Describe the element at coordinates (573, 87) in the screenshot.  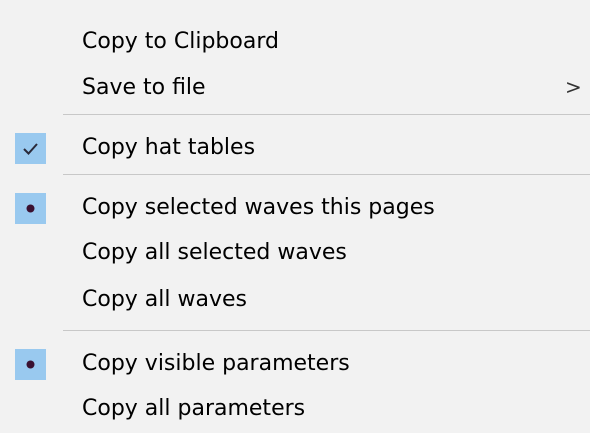
I see `chevron-right-icon: >` at that location.